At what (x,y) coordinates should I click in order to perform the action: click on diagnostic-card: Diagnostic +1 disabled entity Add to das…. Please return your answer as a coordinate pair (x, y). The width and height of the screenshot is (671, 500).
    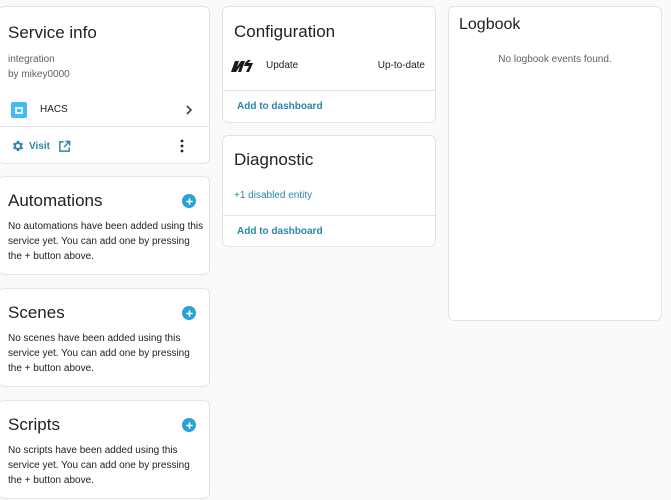
    Looking at the image, I should click on (329, 191).